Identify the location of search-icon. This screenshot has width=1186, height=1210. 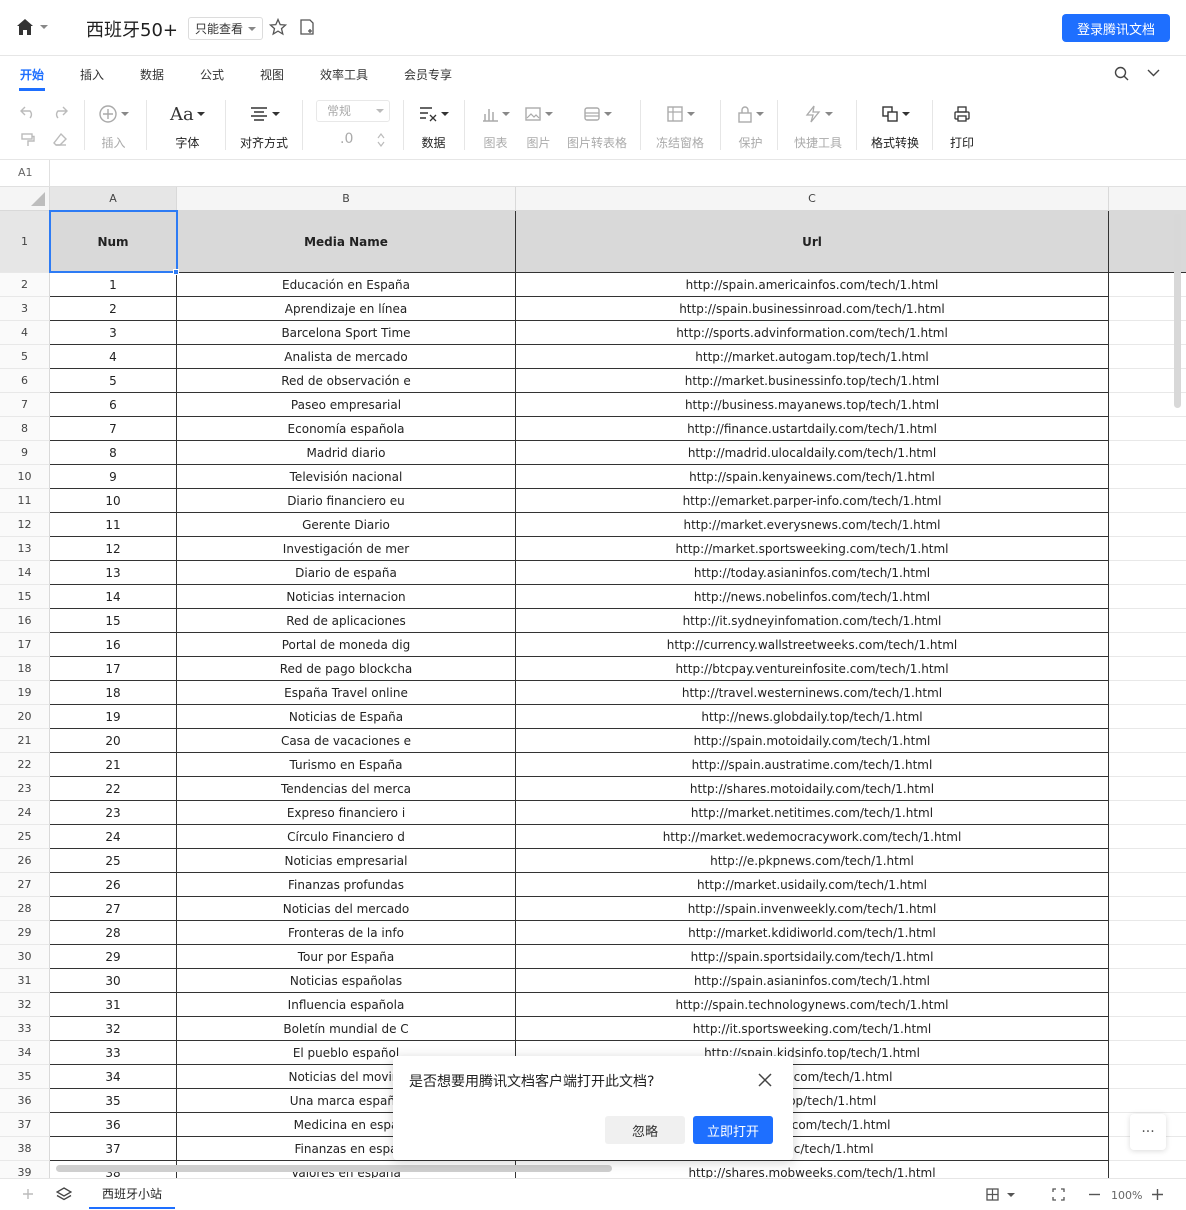
(1121, 73).